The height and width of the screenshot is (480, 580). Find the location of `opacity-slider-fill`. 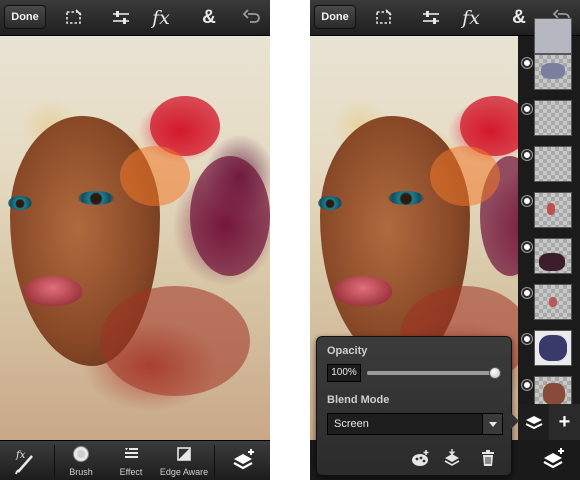

opacity-slider-fill is located at coordinates (432, 373).